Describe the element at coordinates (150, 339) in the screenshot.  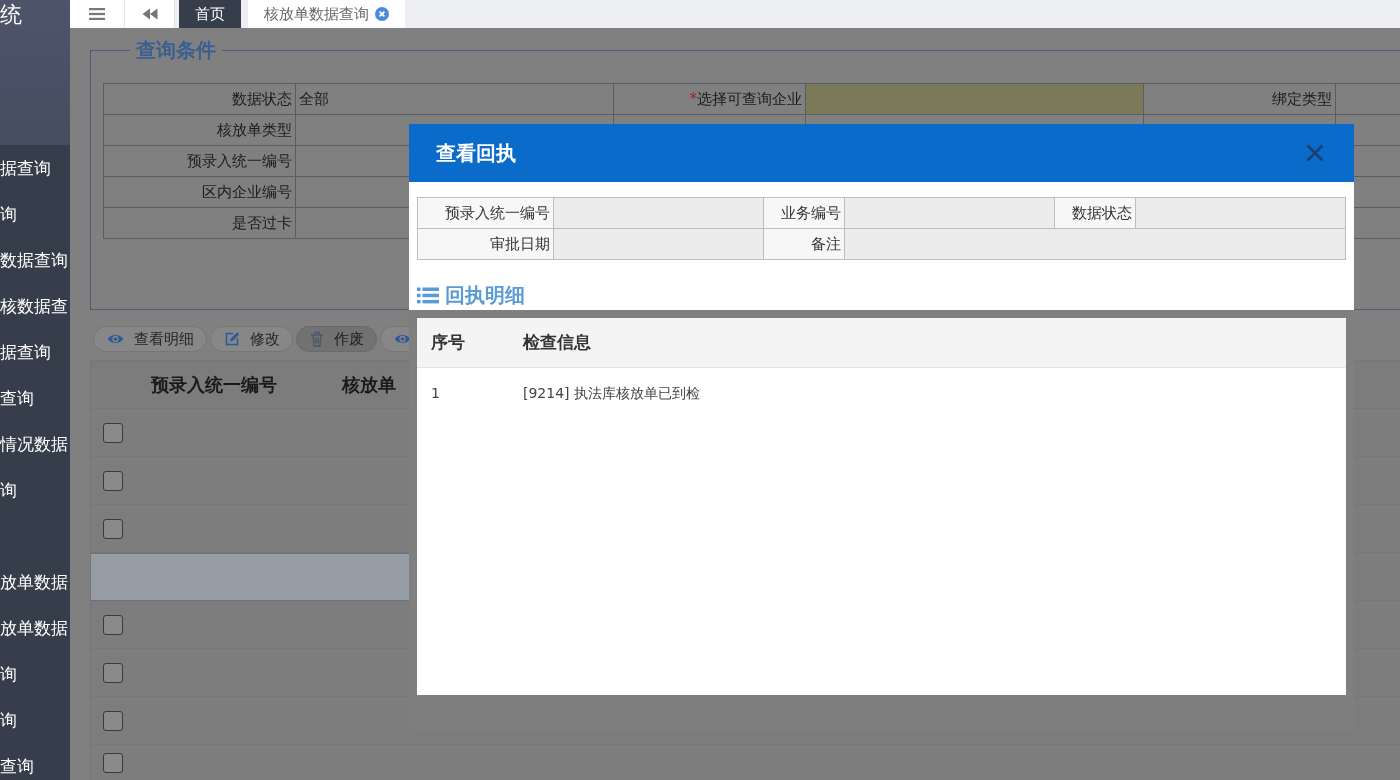
I see `toolbar-button: 查看明细` at that location.